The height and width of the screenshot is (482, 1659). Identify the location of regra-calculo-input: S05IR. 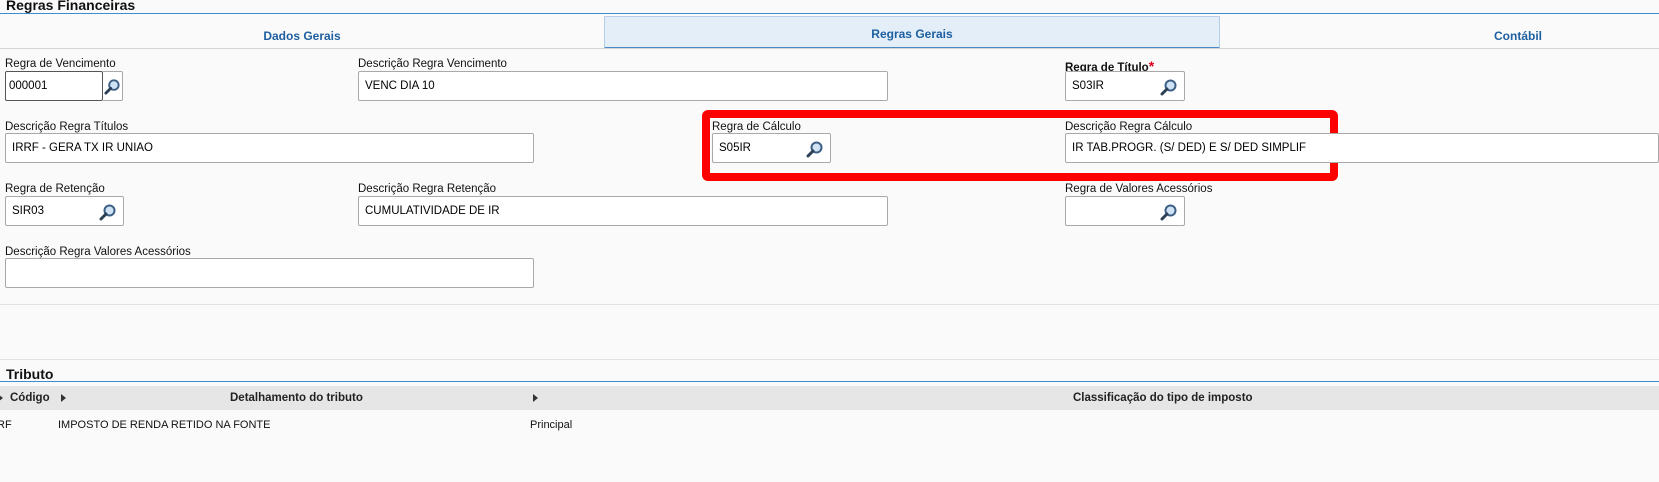
(771, 148).